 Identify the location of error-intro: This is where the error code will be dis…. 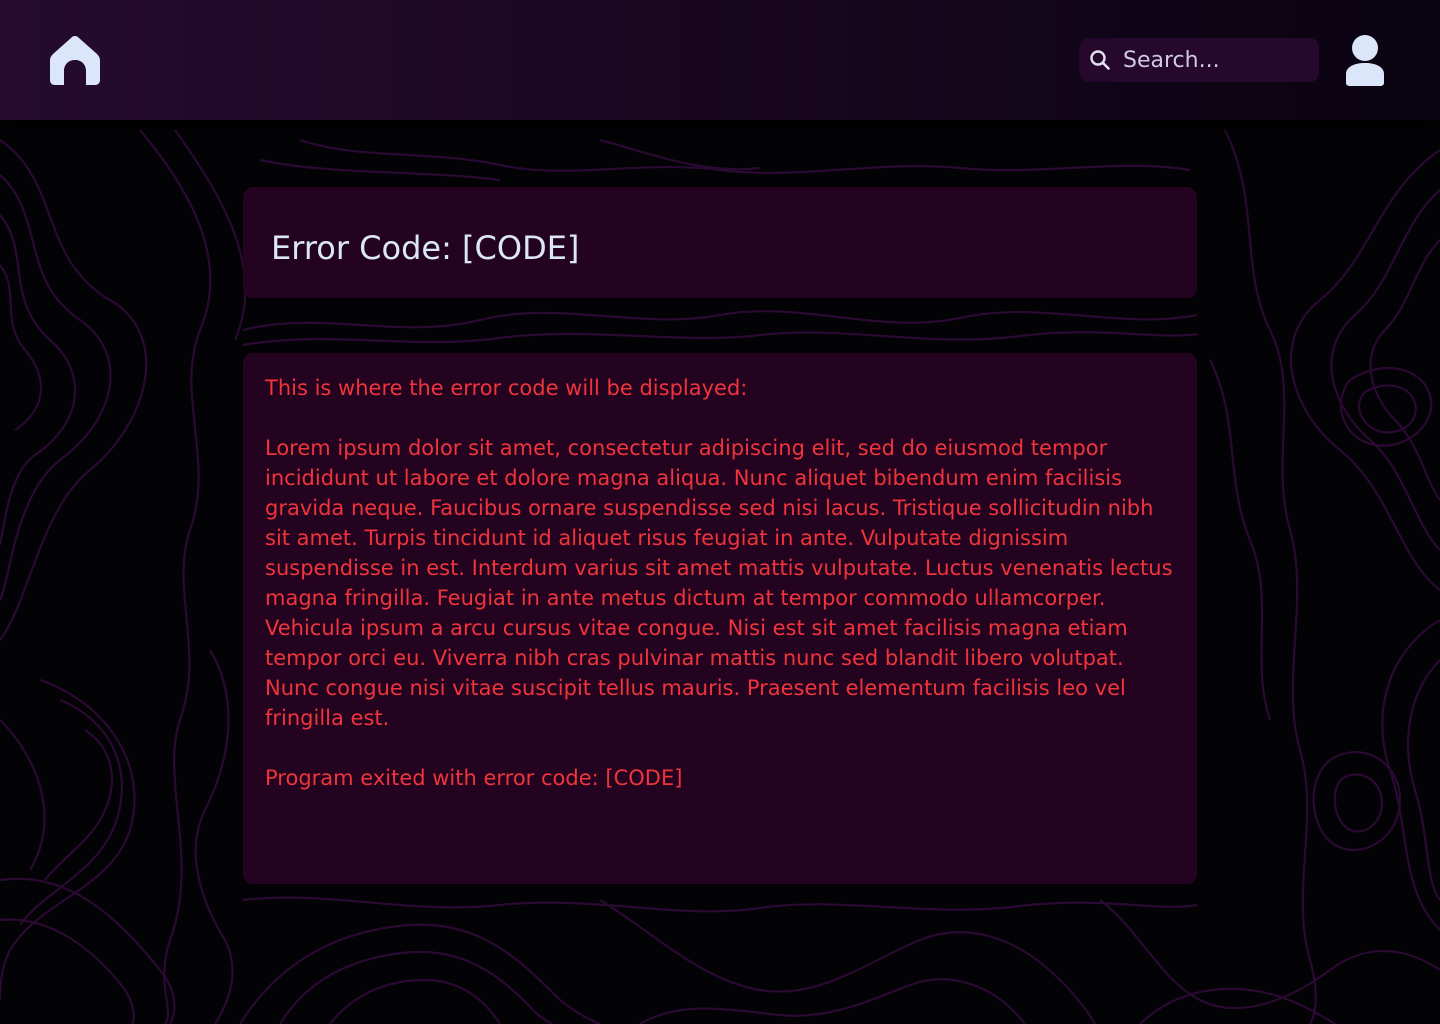
(506, 388).